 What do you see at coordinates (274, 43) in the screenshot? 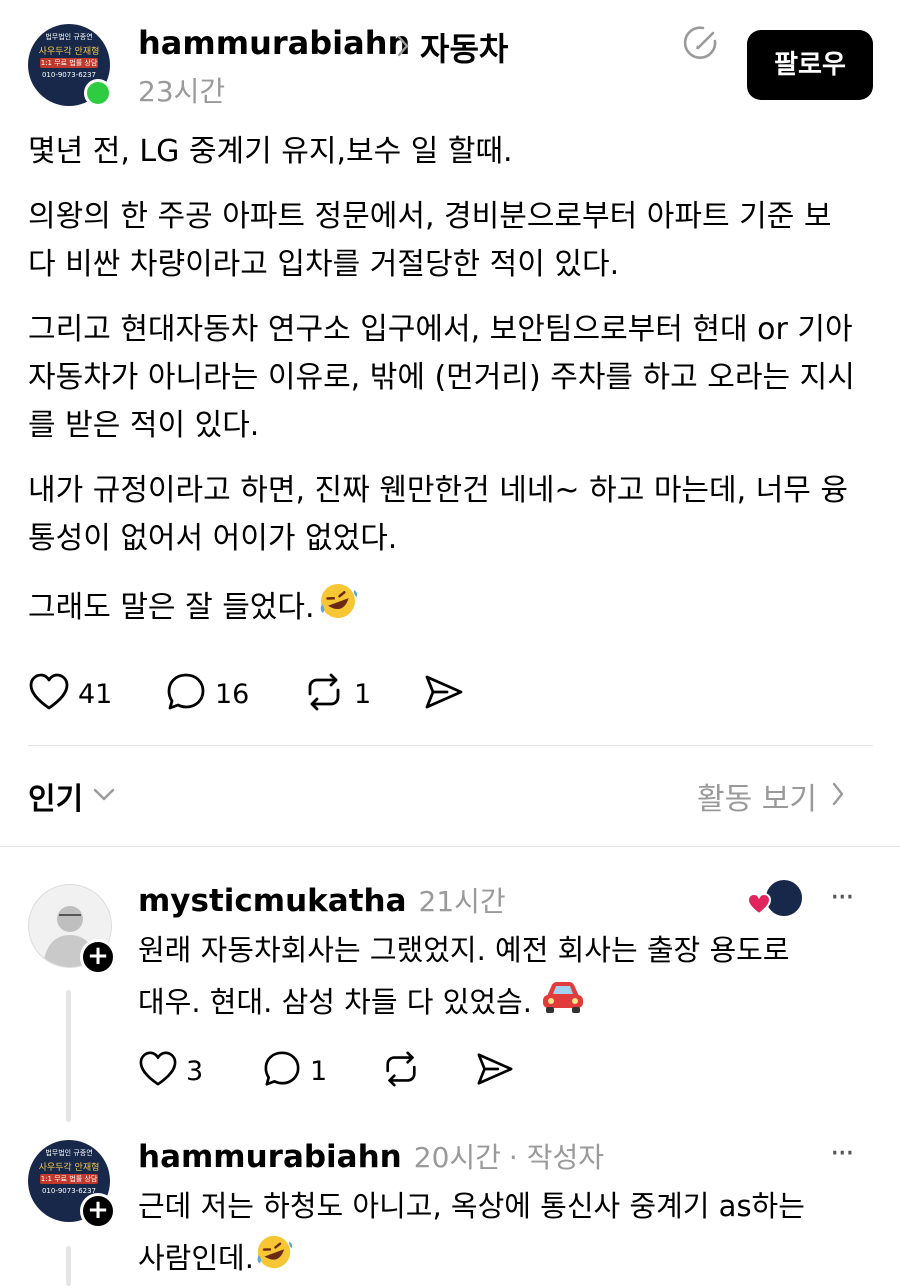
I see `post-author-name: hammurabiahn` at bounding box center [274, 43].